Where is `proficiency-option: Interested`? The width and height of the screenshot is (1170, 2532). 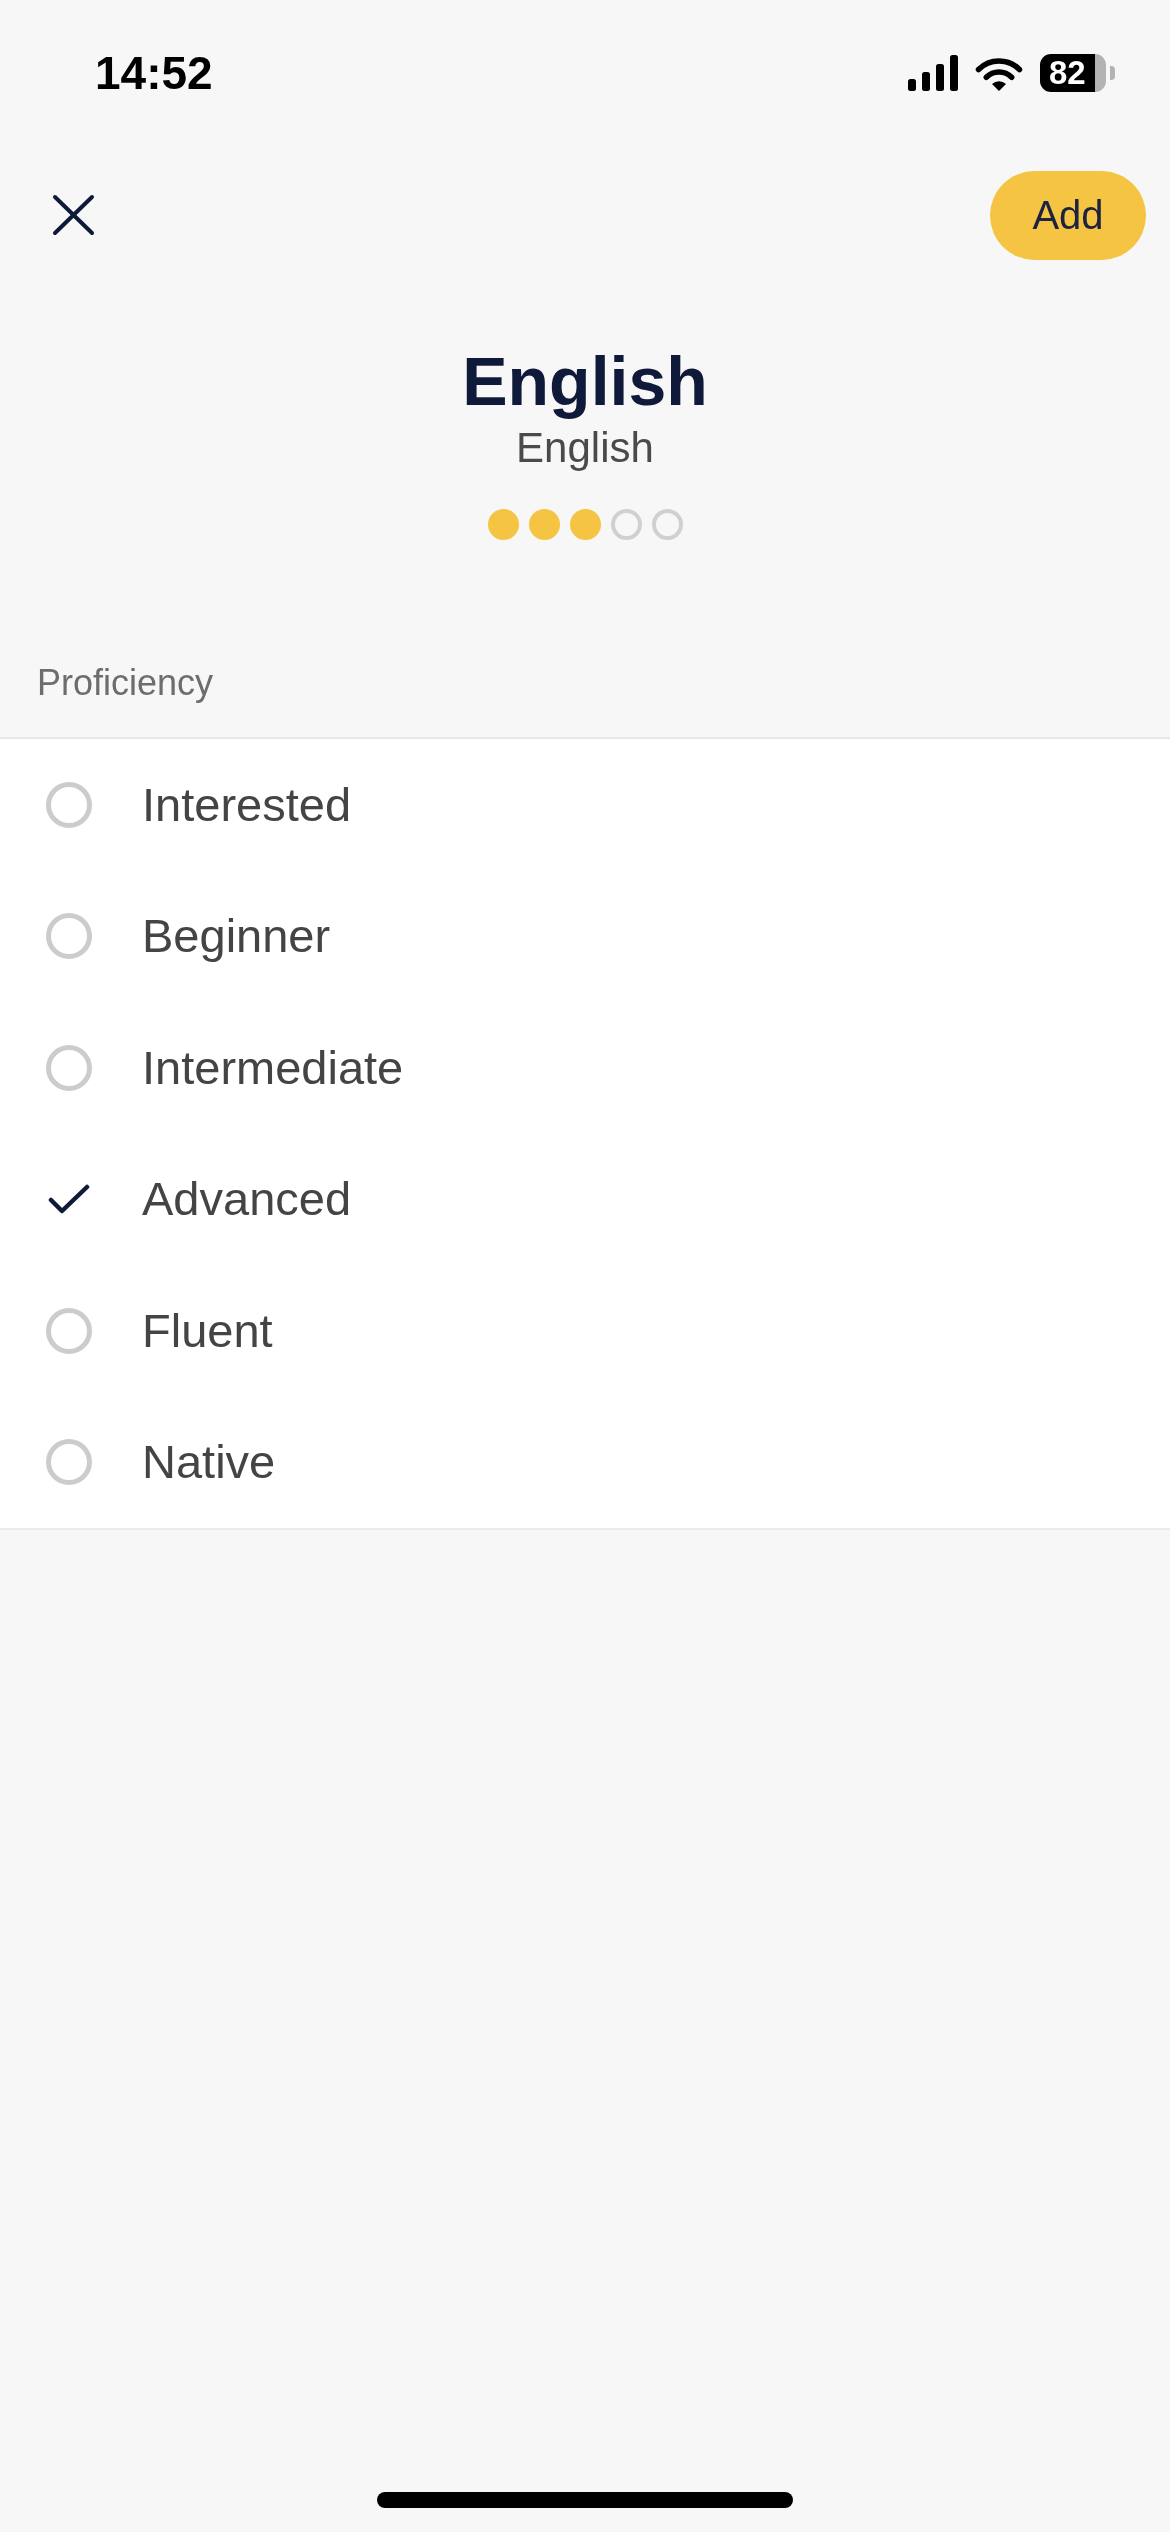 proficiency-option: Interested is located at coordinates (585, 805).